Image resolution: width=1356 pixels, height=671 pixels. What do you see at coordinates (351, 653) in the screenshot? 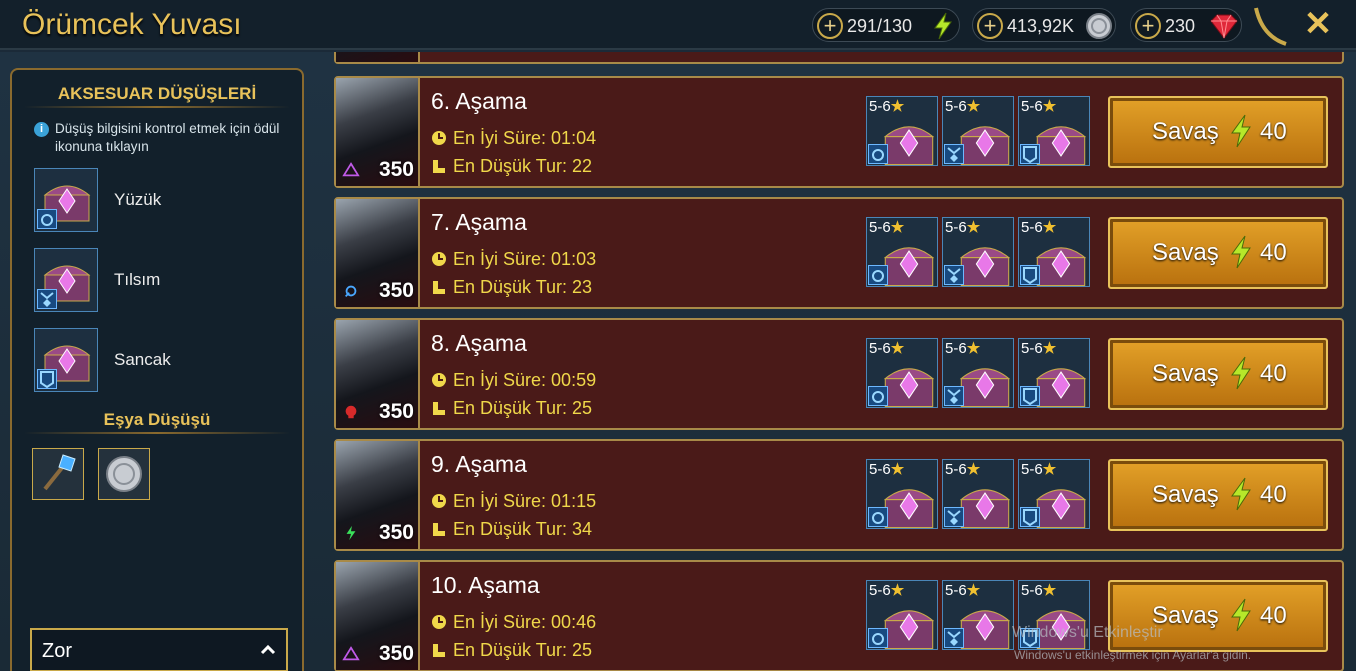
I see `void-affinity-icon` at bounding box center [351, 653].